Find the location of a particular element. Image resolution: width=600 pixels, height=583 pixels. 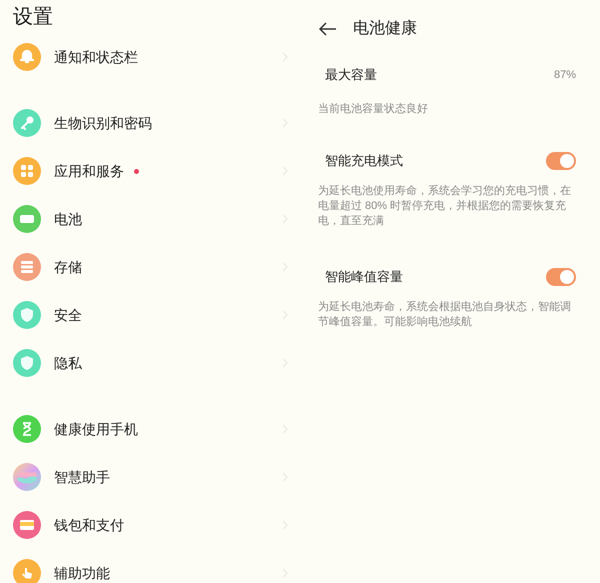

settings-item: 智慧助手 is located at coordinates (82, 477).